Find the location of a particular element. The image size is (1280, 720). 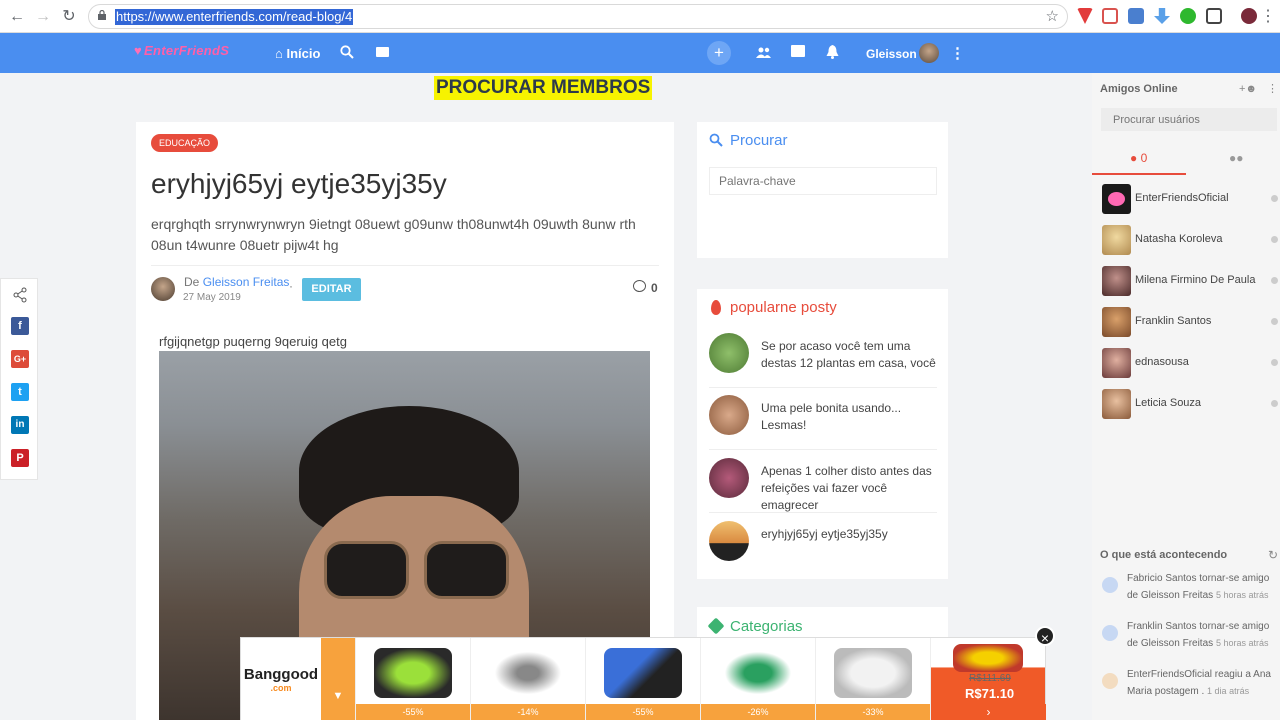

user-name: ednasousa is located at coordinates (1162, 362).